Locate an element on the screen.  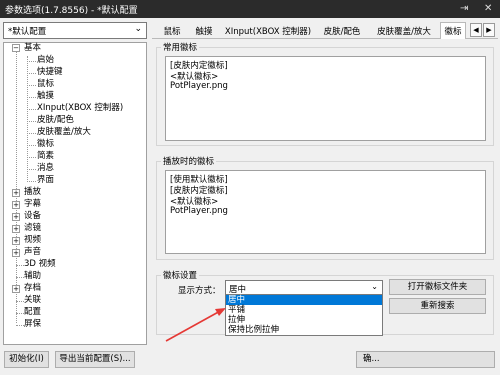
tree-item-archive: 存档 is located at coordinates (32, 288).